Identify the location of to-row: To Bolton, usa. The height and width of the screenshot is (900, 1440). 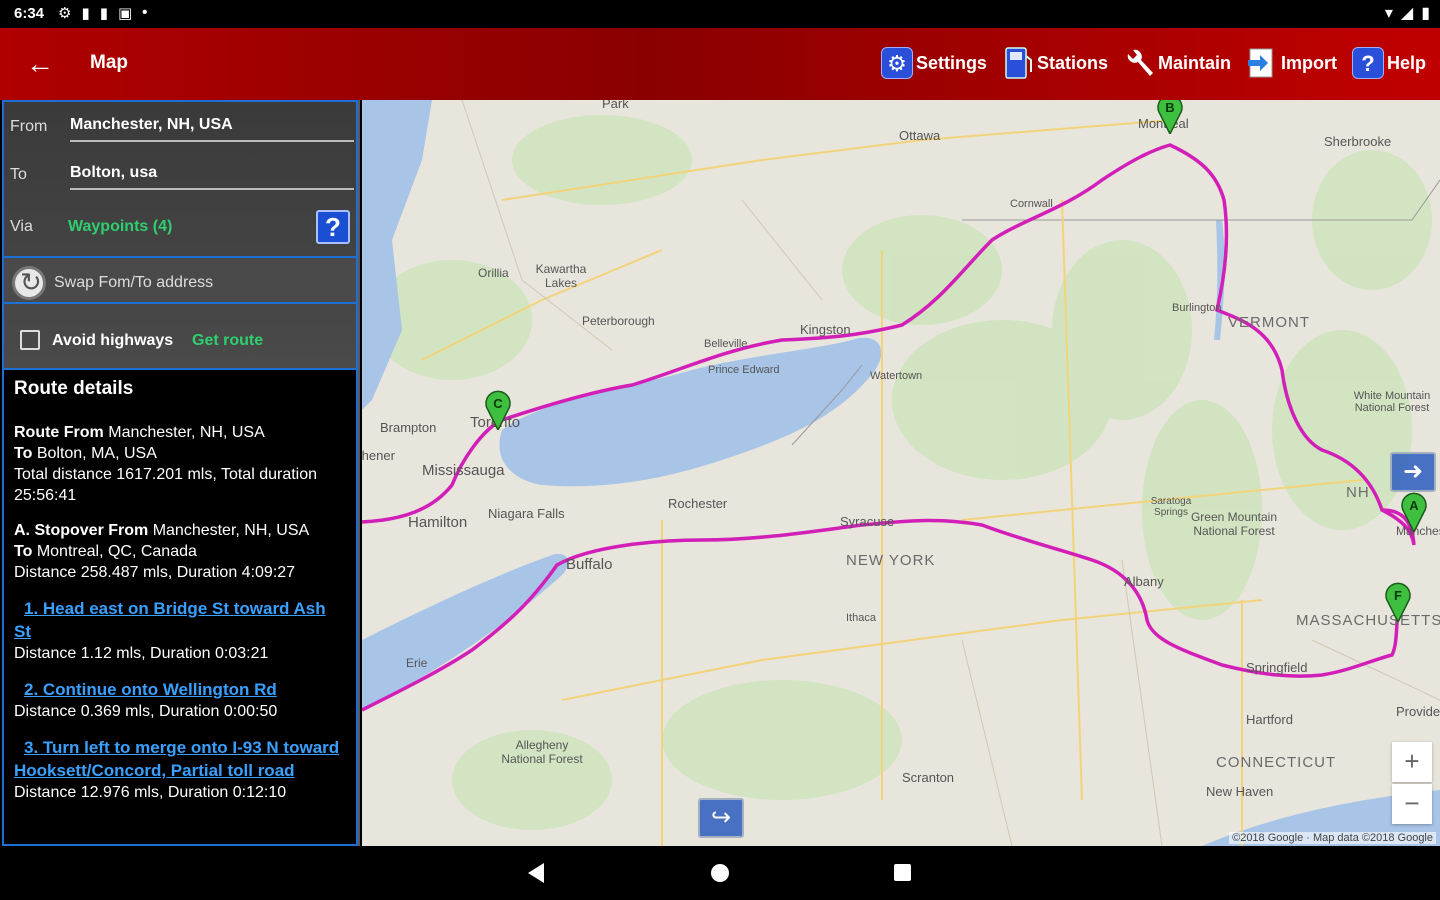
(180, 173).